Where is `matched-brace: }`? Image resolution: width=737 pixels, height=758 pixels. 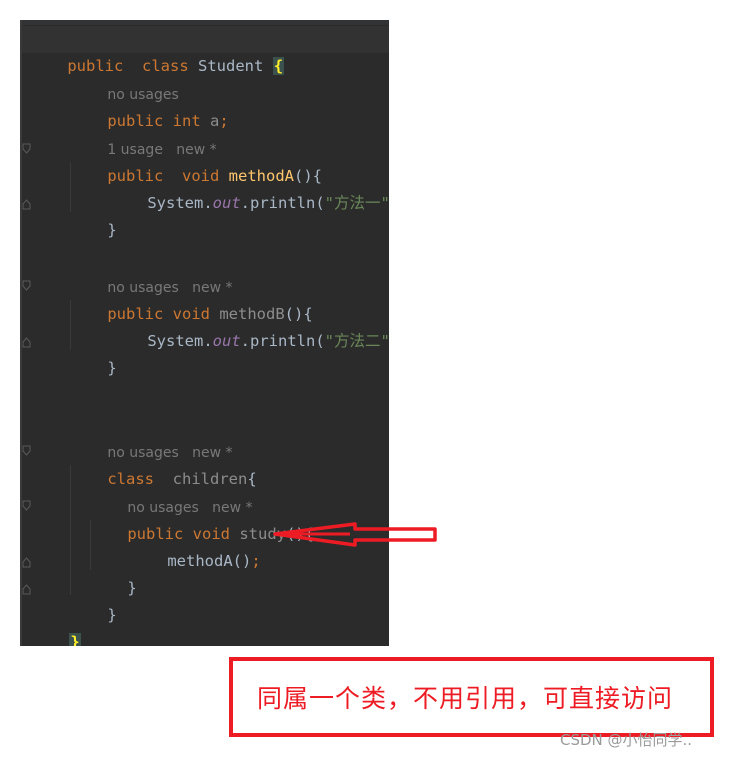
matched-brace: } is located at coordinates (75, 639).